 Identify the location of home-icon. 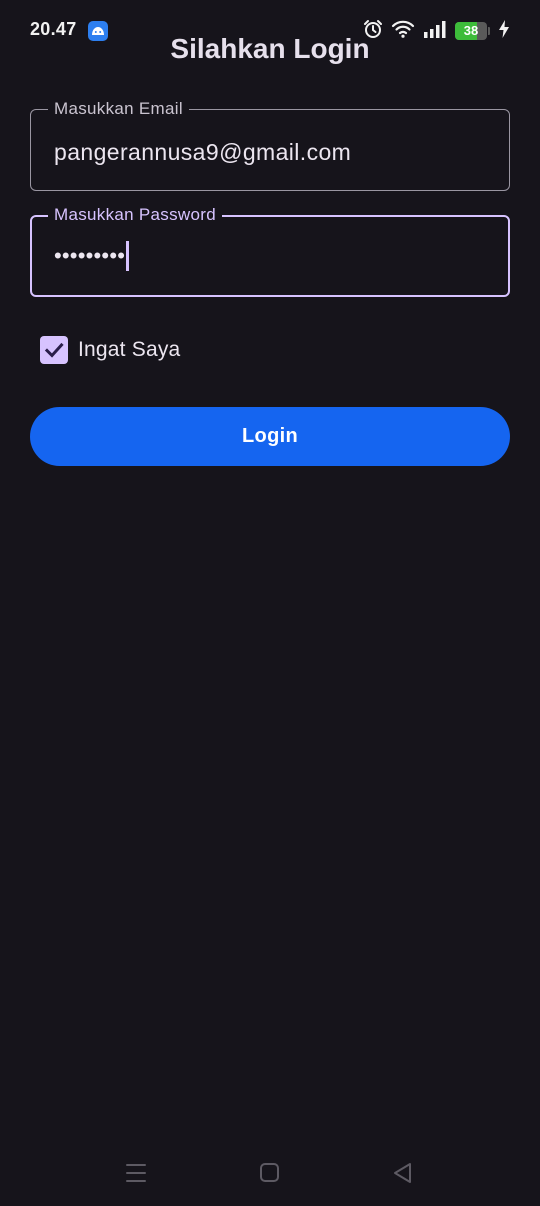
(270, 1173).